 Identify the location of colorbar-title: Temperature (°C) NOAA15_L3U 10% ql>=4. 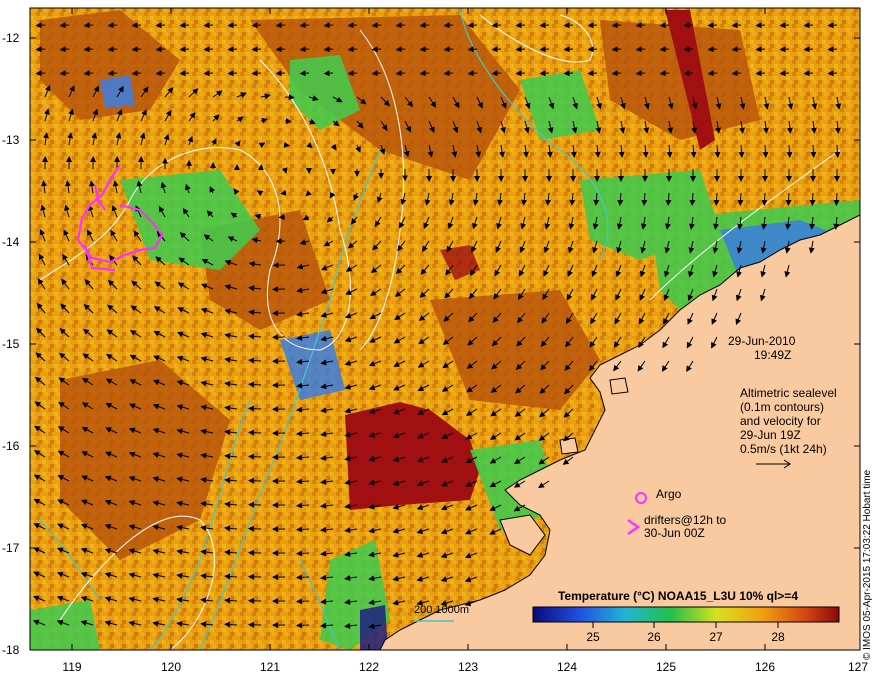
(678, 596).